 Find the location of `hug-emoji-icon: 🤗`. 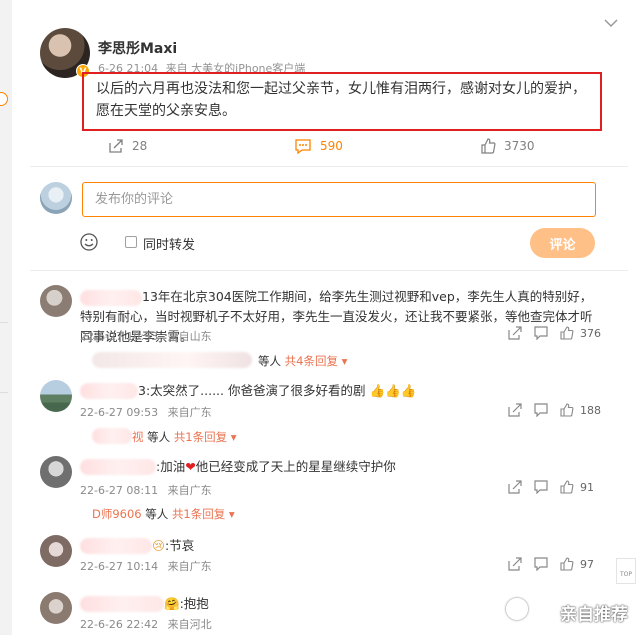

hug-emoji-icon: 🤗 is located at coordinates (172, 603).